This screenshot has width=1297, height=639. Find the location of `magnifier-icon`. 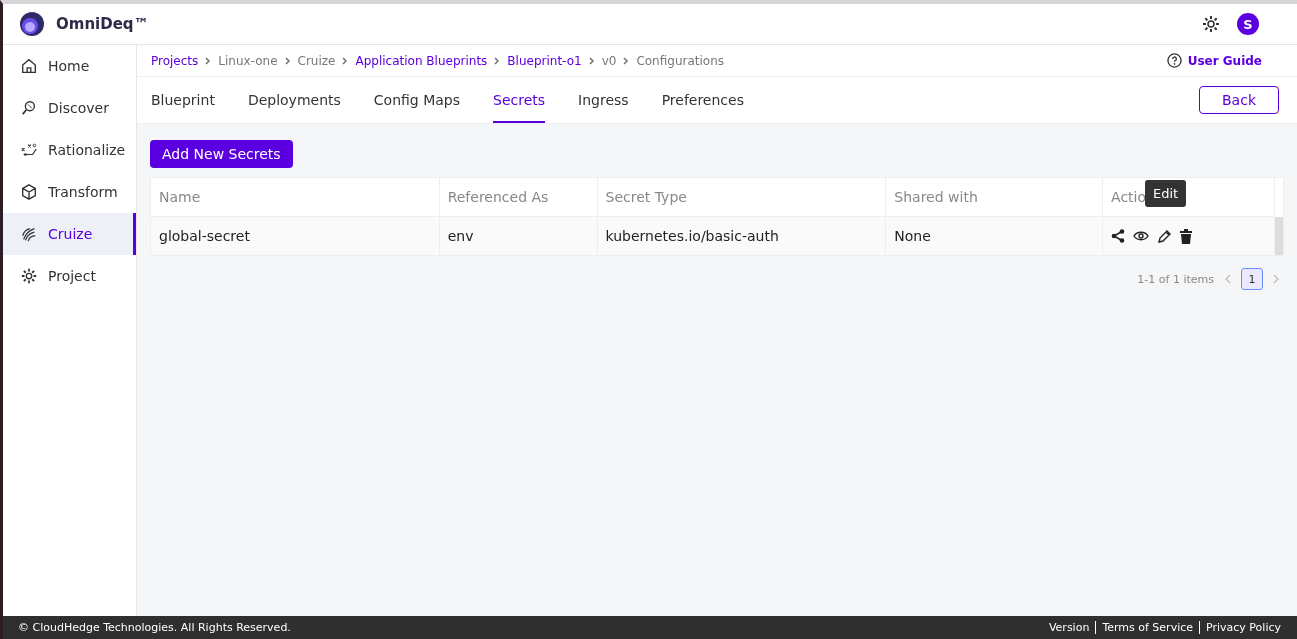

magnifier-icon is located at coordinates (29, 108).